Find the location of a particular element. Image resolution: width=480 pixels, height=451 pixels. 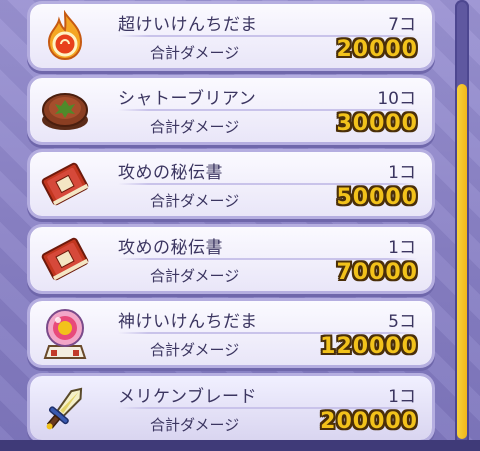

blade-icon is located at coordinates (65, 408).